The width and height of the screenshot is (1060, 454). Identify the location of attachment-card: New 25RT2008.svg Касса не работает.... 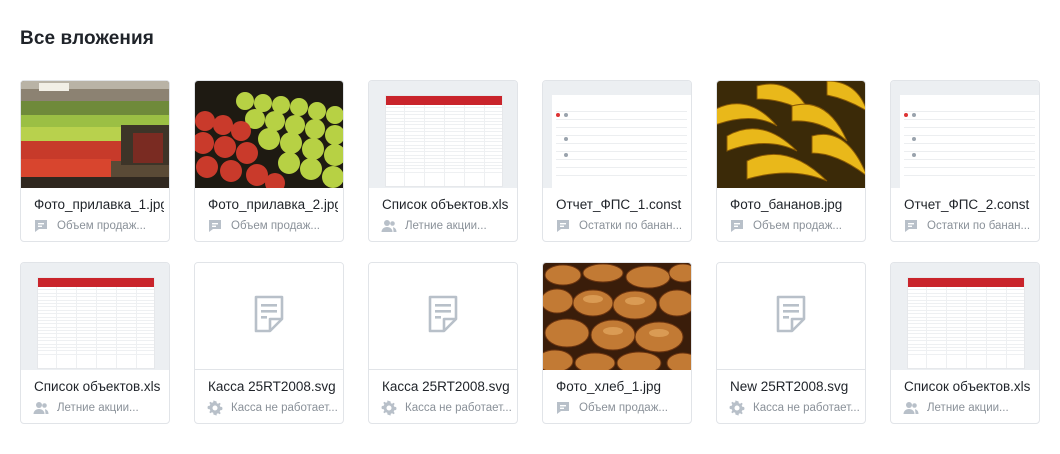
(791, 343).